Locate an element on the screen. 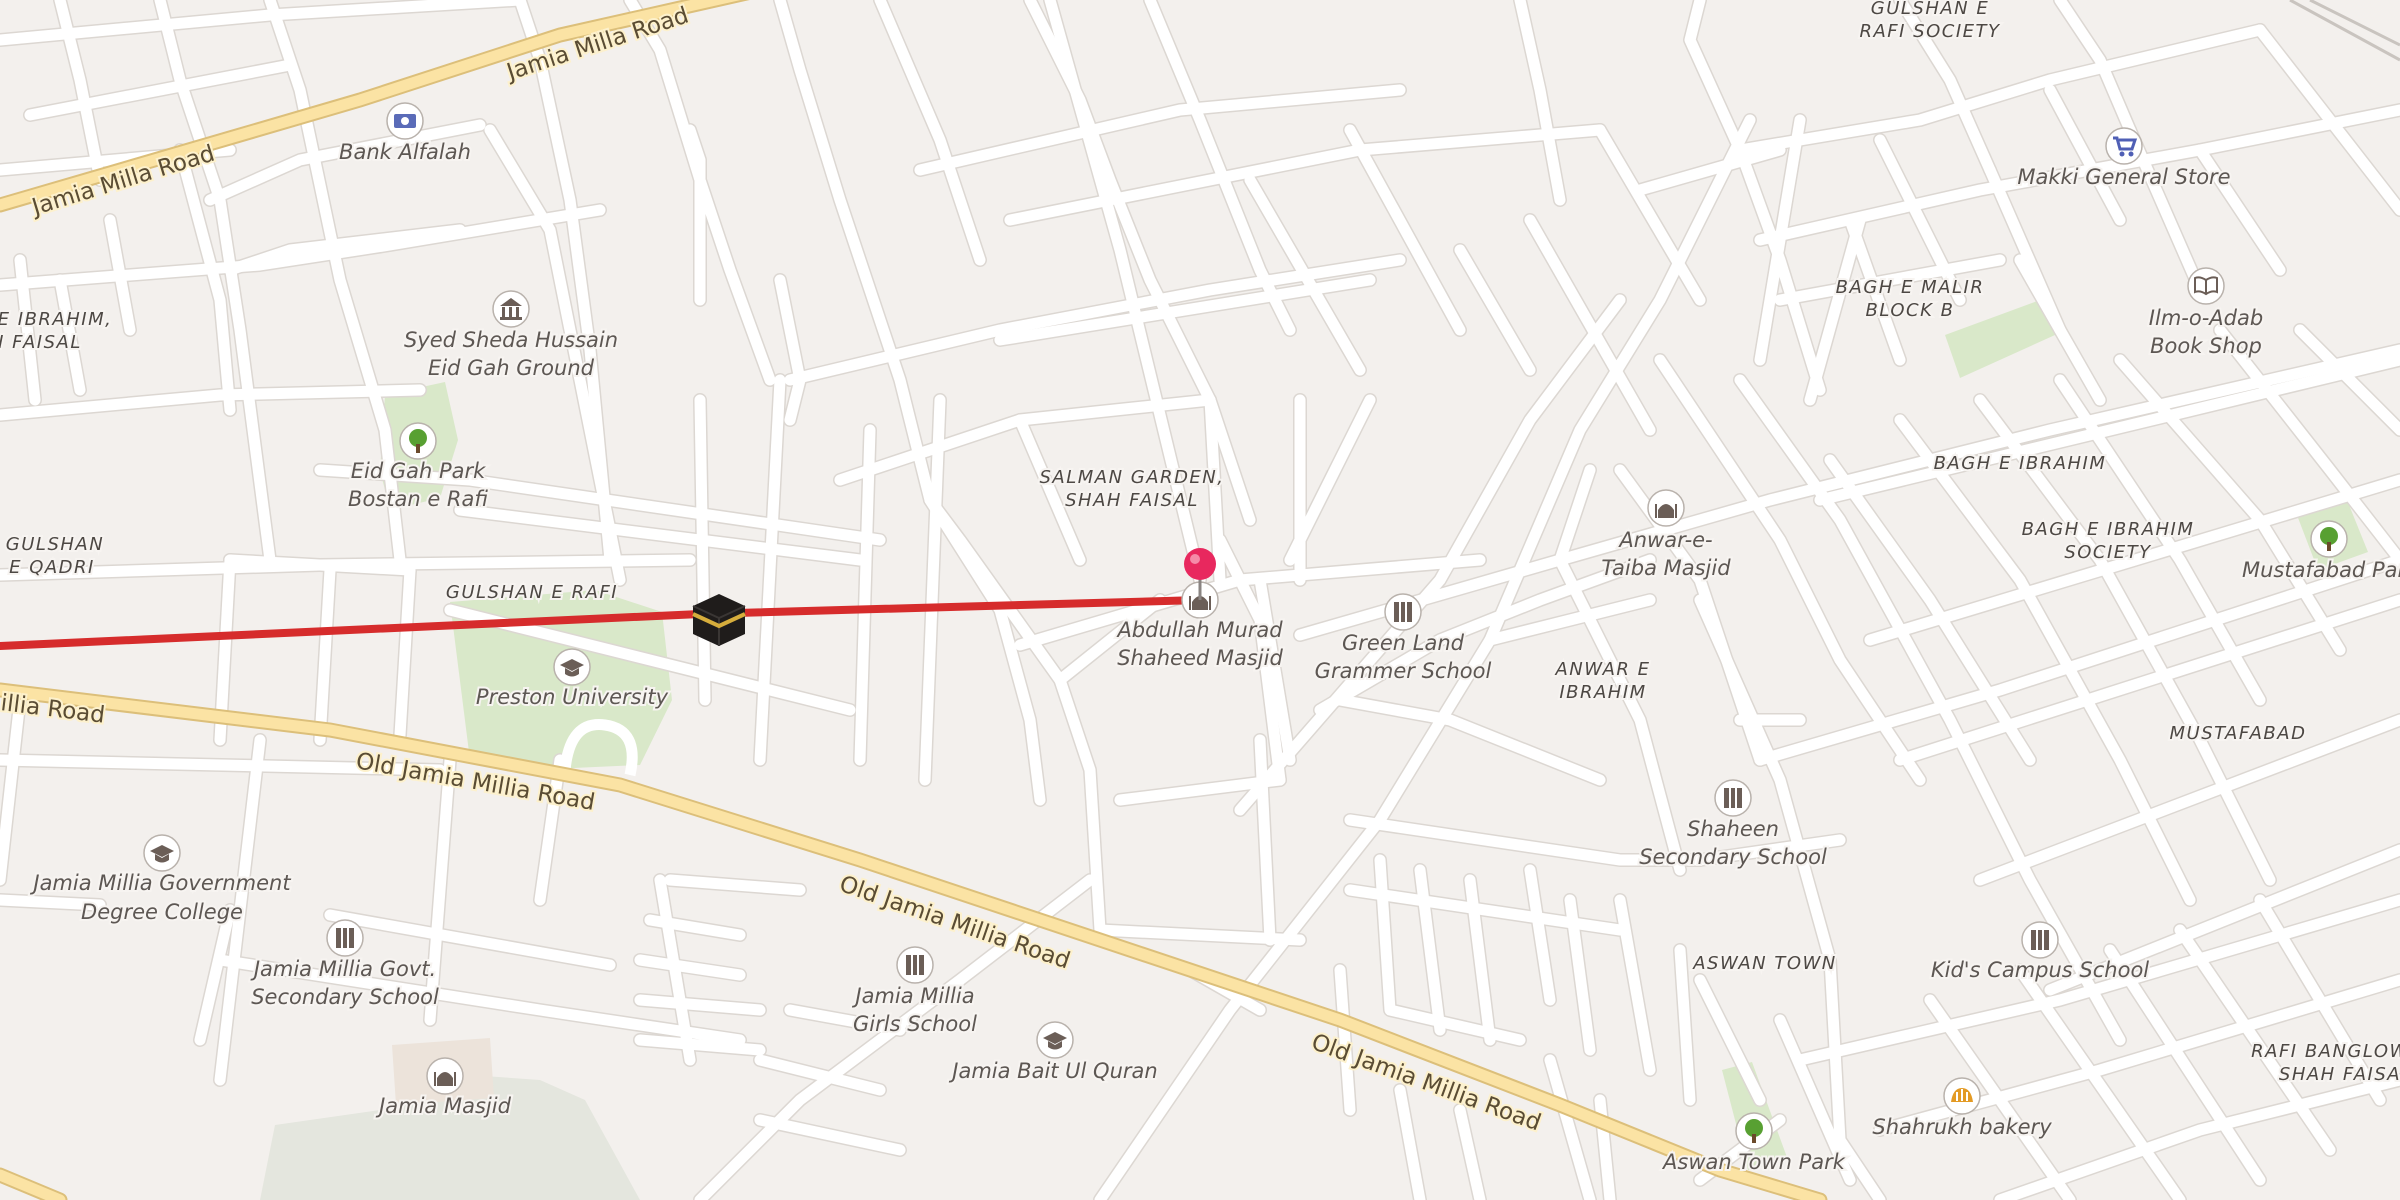  poi-label: Jamia Millia is located at coordinates (912, 996).